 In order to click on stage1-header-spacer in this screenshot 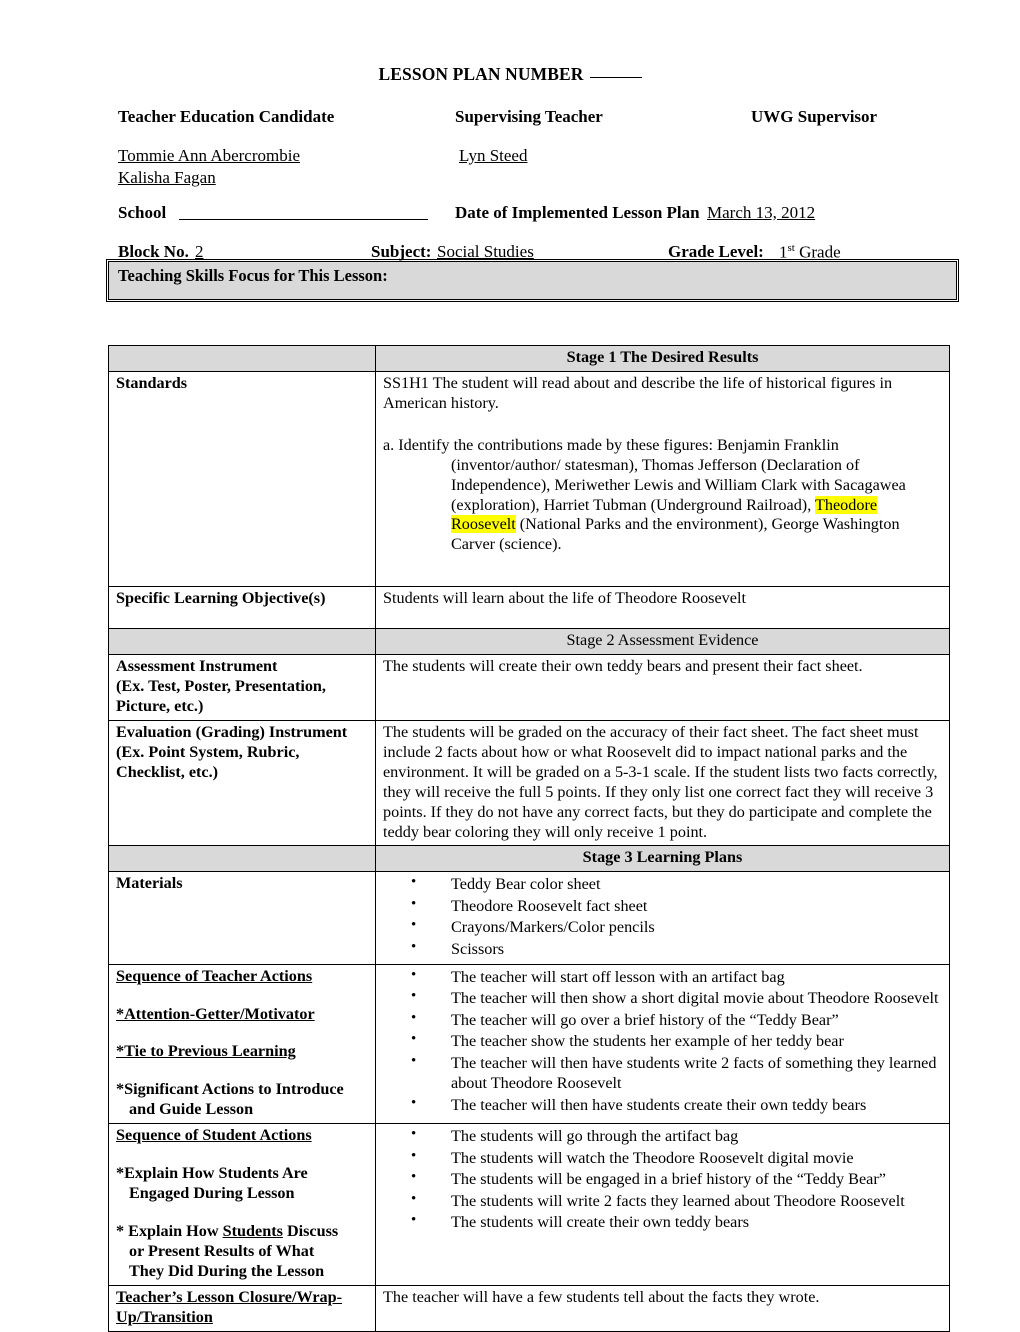, I will do `click(242, 358)`.